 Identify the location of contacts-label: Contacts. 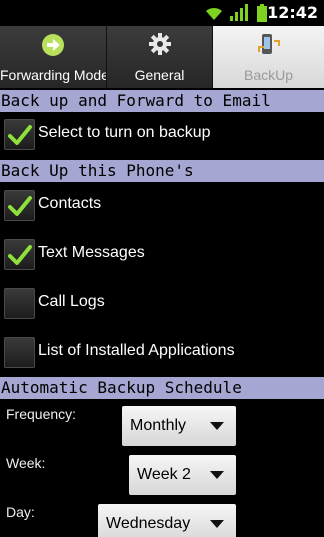
(70, 203).